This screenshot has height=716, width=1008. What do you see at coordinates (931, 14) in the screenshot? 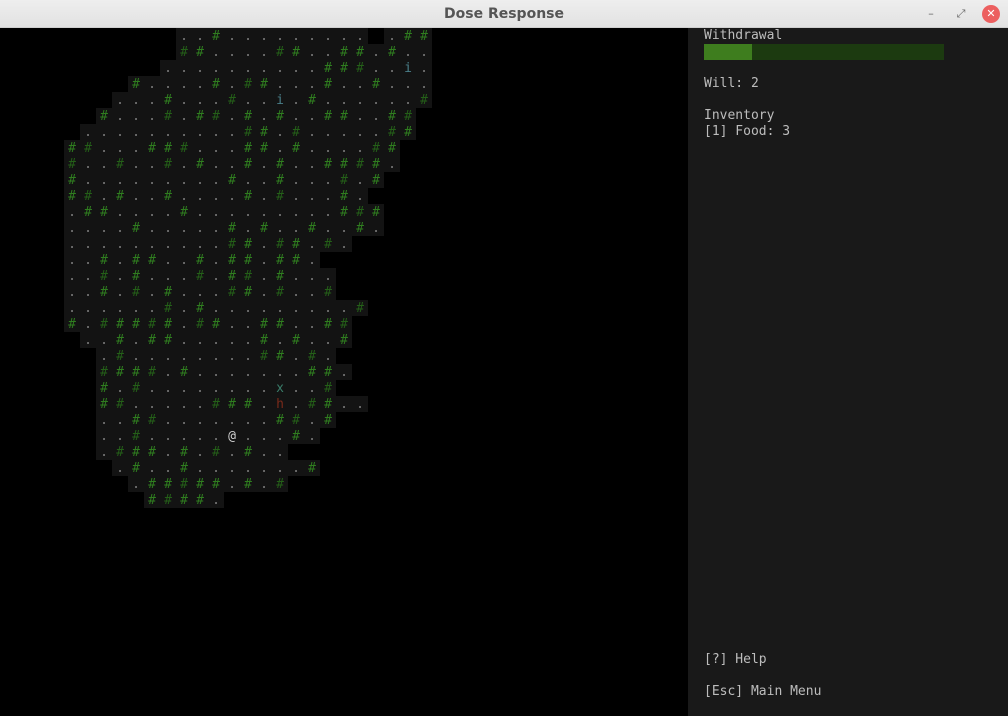
I see `minimize-icon: –` at bounding box center [931, 14].